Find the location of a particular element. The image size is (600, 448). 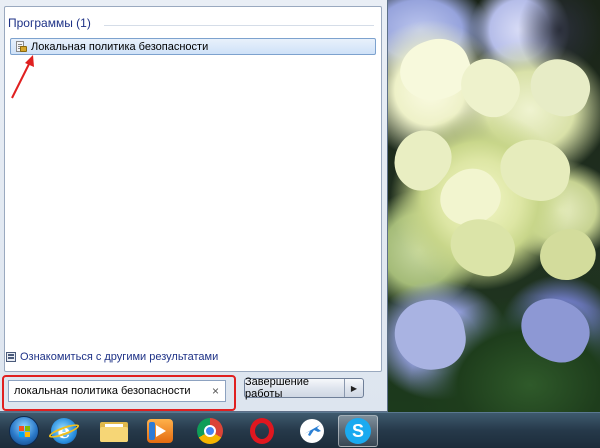

skype-icon: S is located at coordinates (358, 431).